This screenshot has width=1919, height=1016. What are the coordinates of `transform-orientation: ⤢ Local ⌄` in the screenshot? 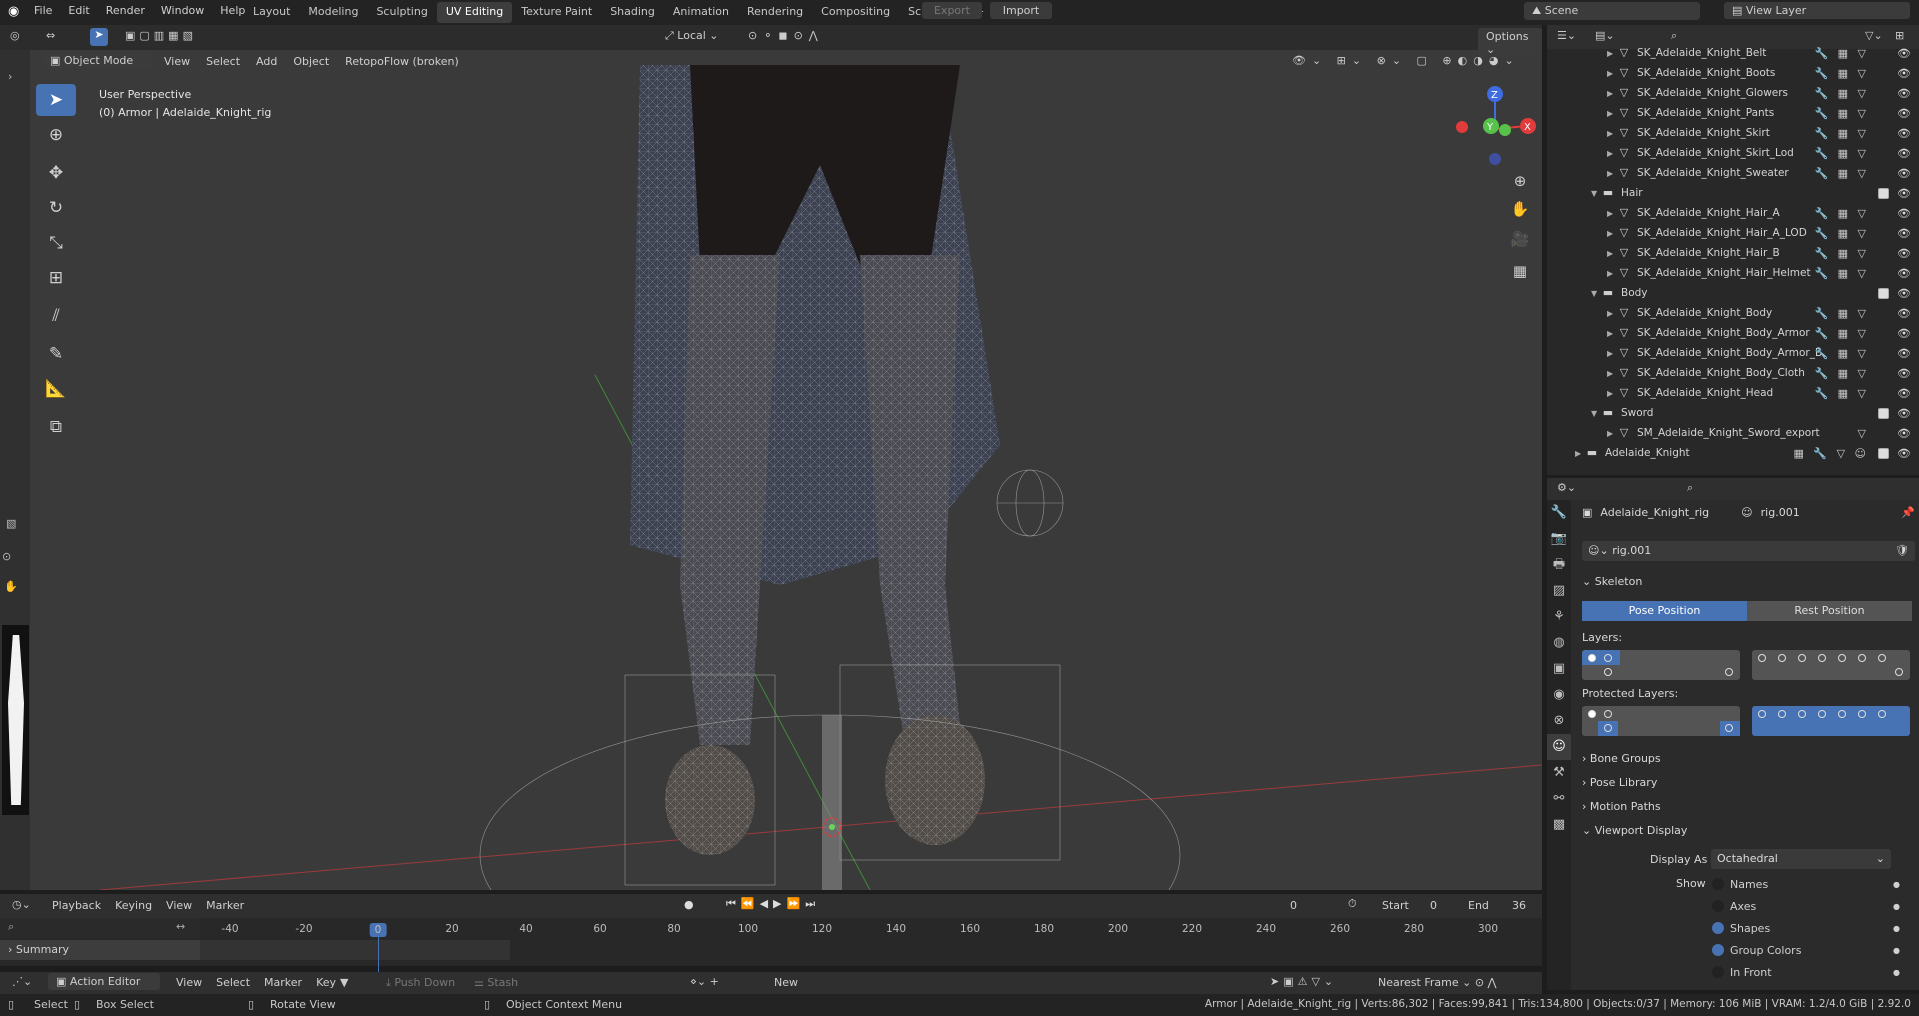 It's located at (692, 36).